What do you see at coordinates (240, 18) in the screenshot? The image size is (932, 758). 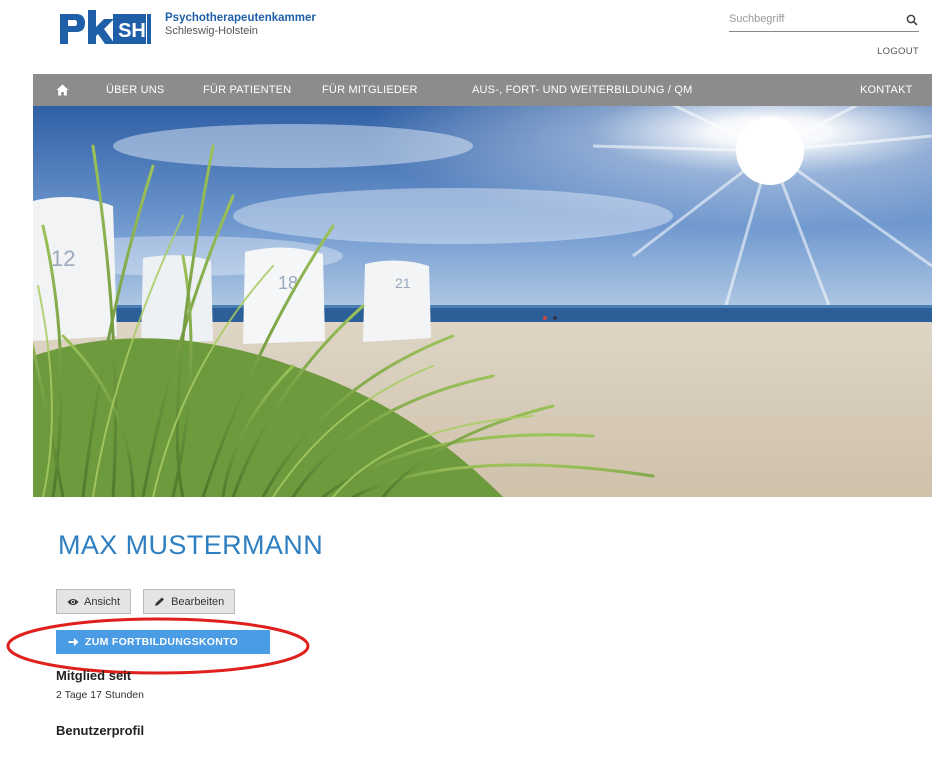 I see `org-name: Psychotherapeutenkammer` at bounding box center [240, 18].